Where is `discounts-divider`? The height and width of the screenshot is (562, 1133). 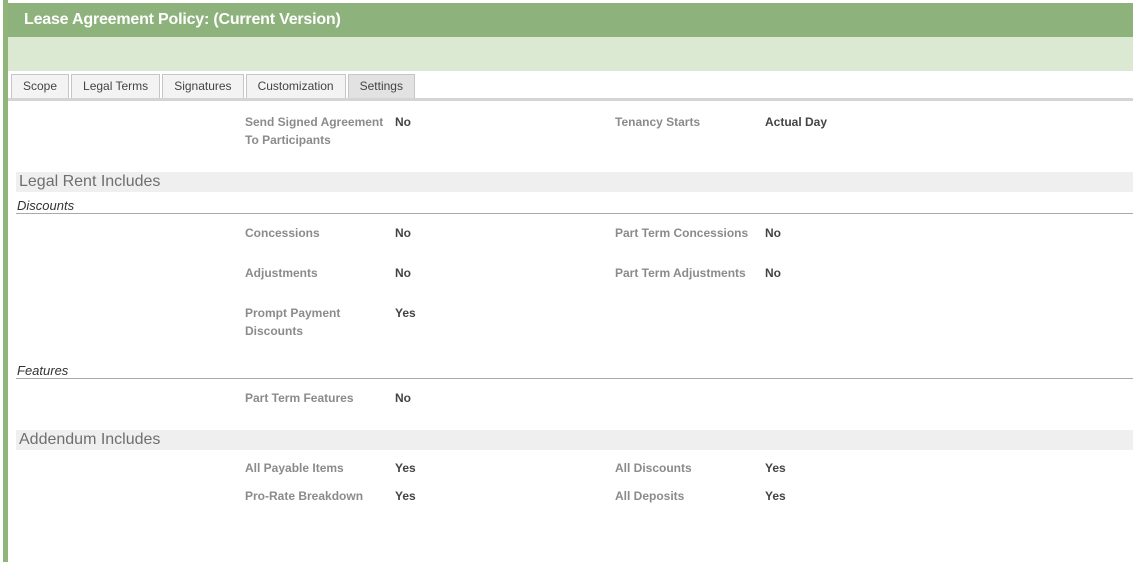 discounts-divider is located at coordinates (574, 213).